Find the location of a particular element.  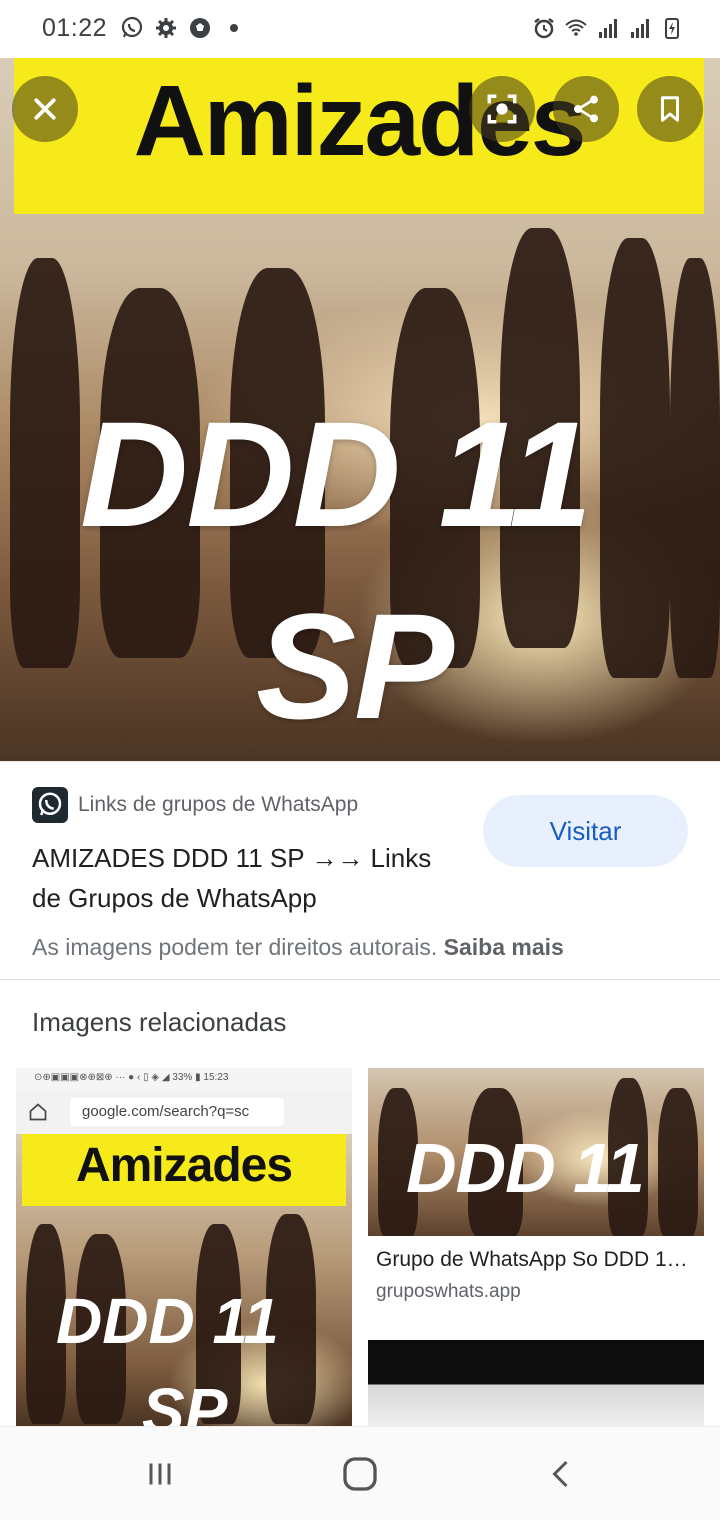

copyright-text: As imagens podem ter direitos autorais. is located at coordinates (235, 947).